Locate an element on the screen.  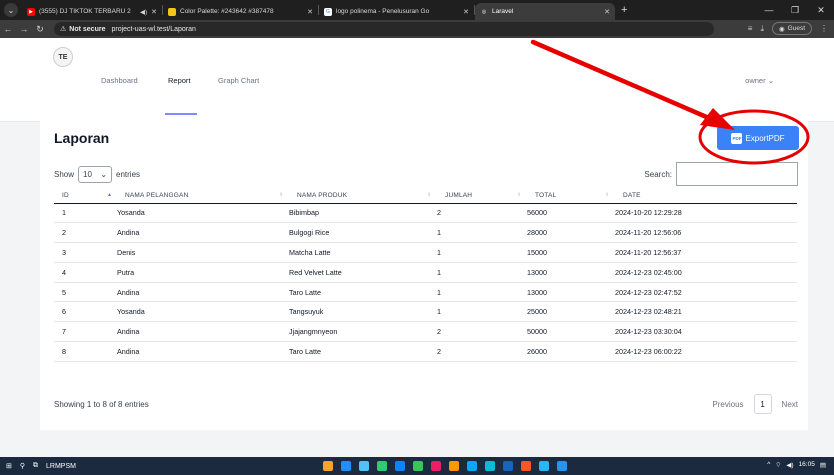
browser-menu-icon: ⋮ is located at coordinates (824, 28).